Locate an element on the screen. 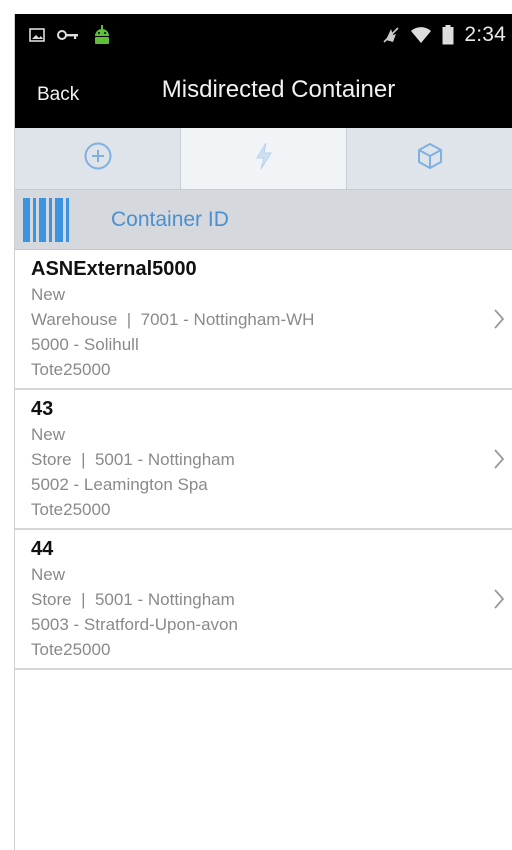 Image resolution: width=512 pixels, height=850 pixels. android-icon is located at coordinates (102, 35).